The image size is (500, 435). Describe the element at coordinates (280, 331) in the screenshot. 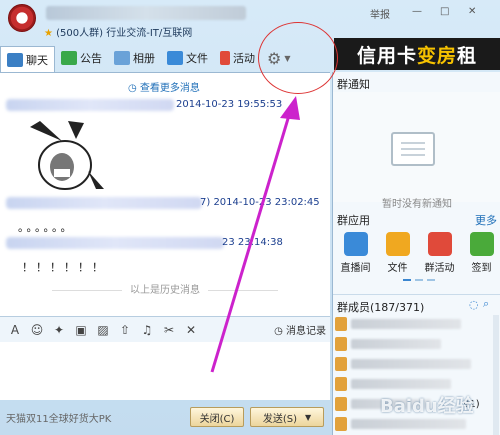

I see `clock-icon: ◷` at that location.